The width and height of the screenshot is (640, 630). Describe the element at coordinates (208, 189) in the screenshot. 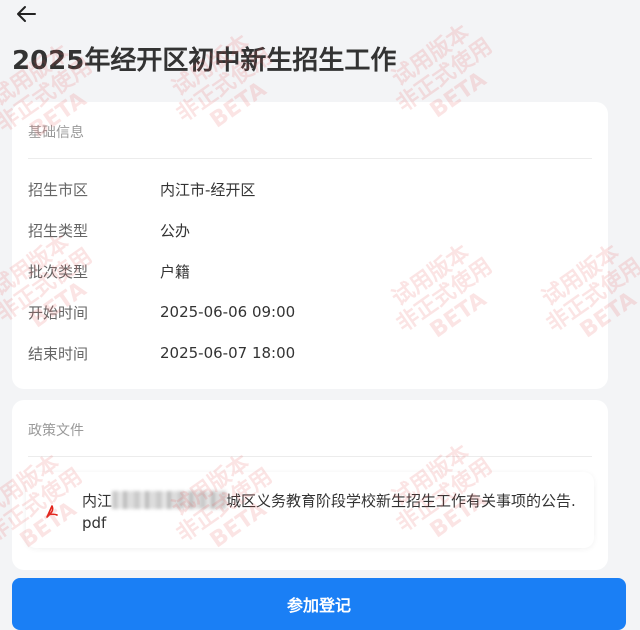

I see `info-value: 内江市-经开区` at that location.